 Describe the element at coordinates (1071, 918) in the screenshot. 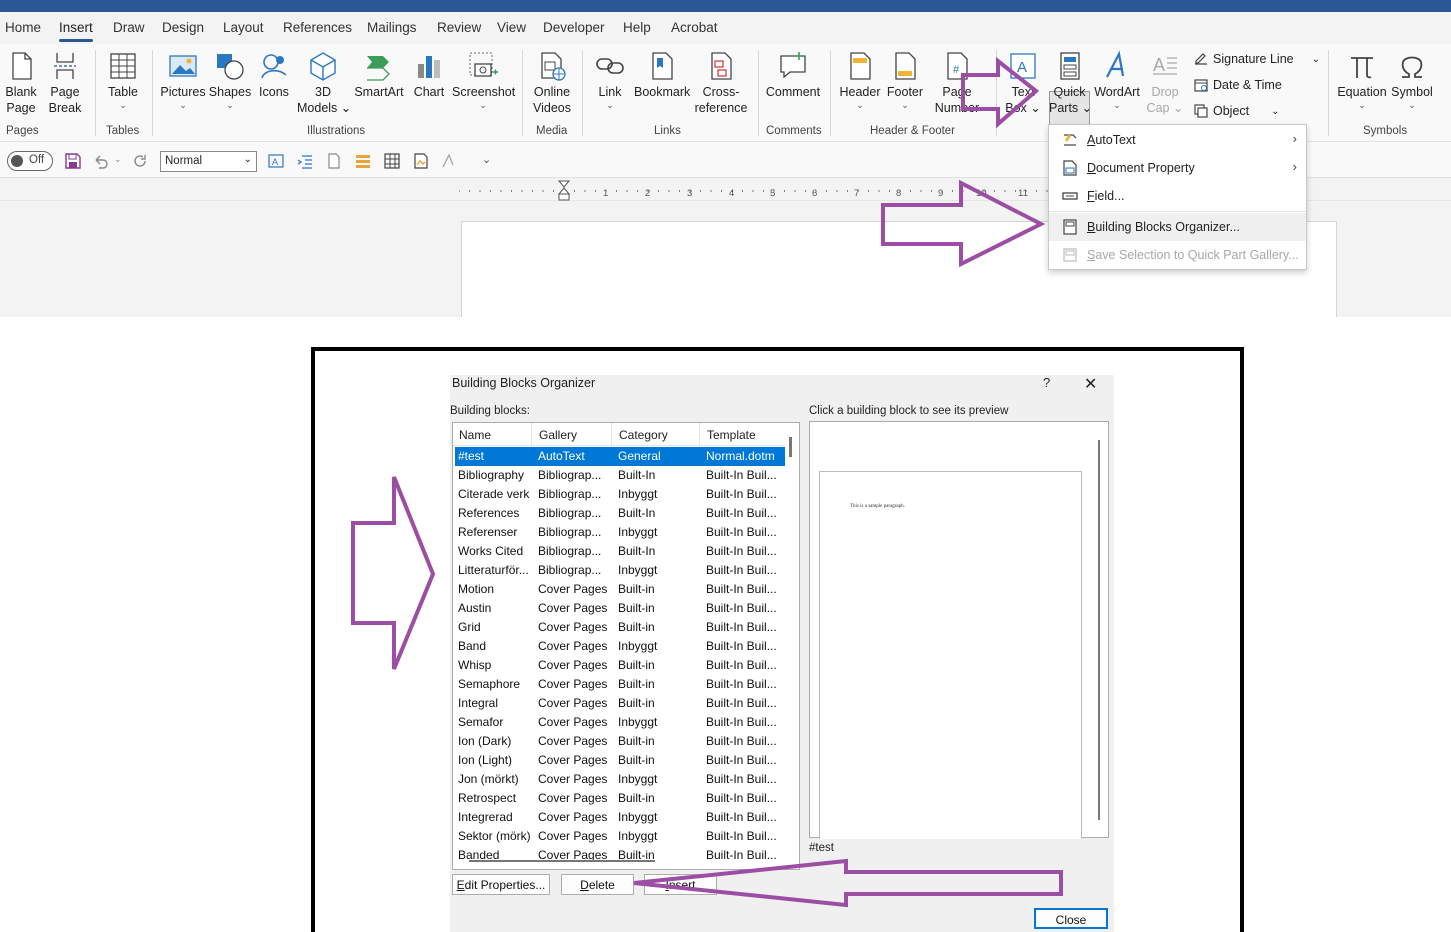

I see `close-button: Close` at that location.